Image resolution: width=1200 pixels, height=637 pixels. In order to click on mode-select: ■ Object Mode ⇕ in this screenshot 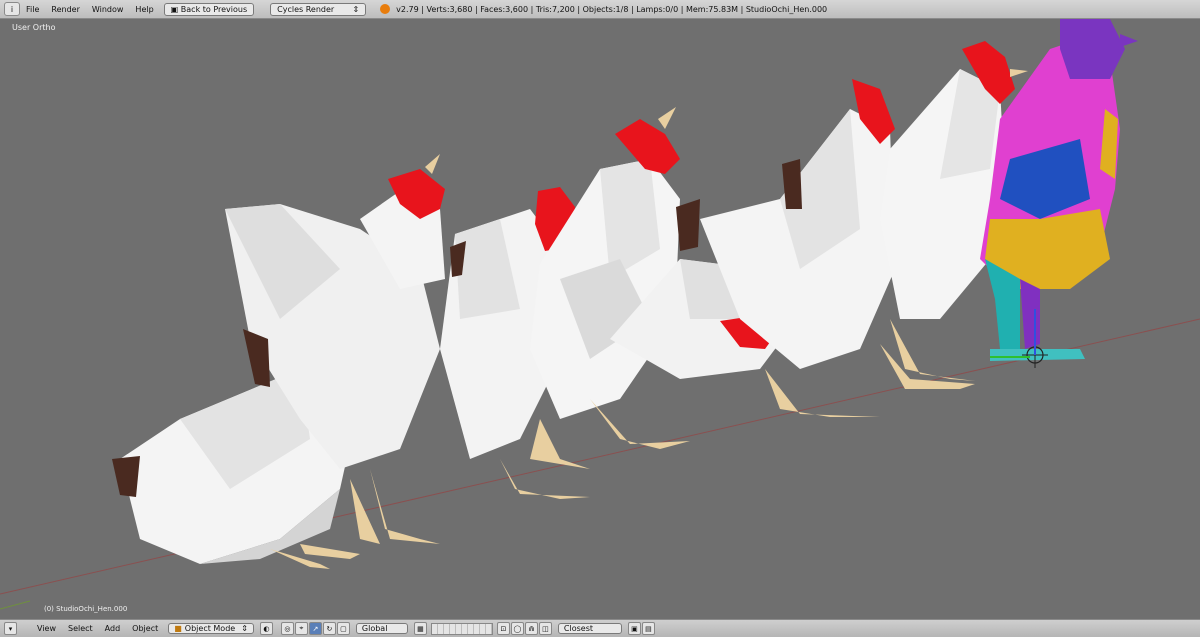, I will do `click(211, 628)`.